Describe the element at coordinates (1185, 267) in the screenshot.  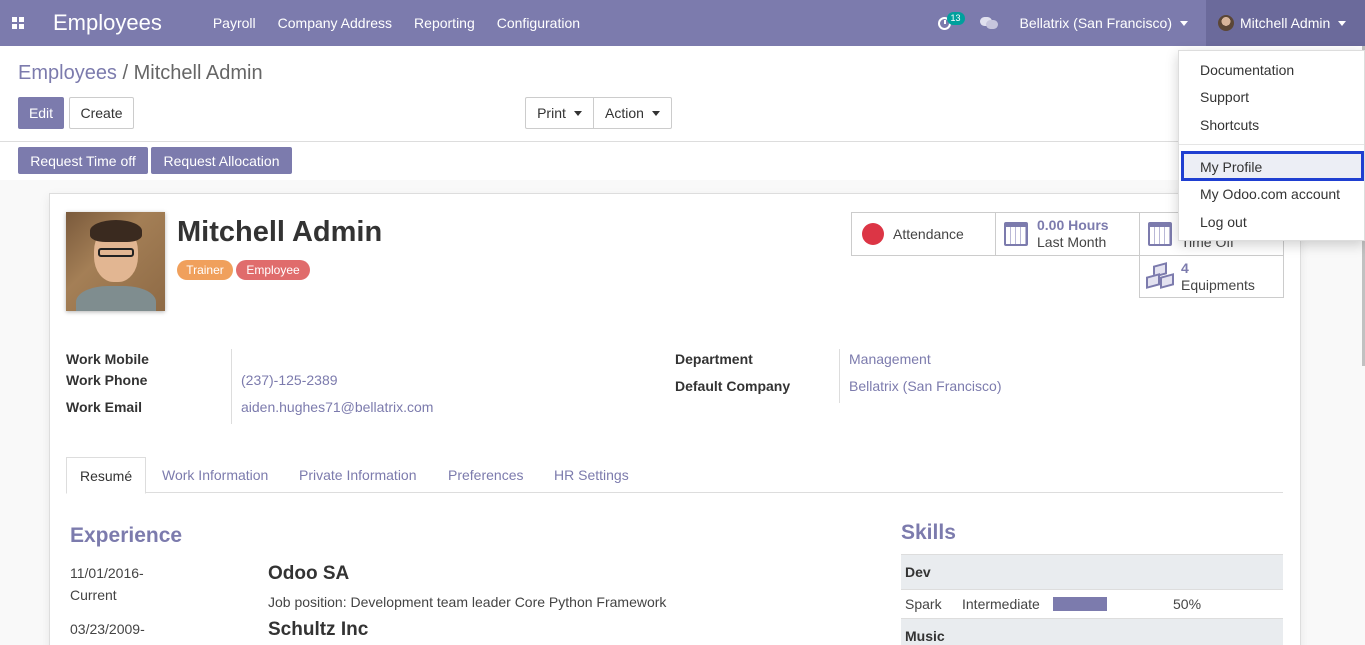
I see `equipments-count: 4` at that location.